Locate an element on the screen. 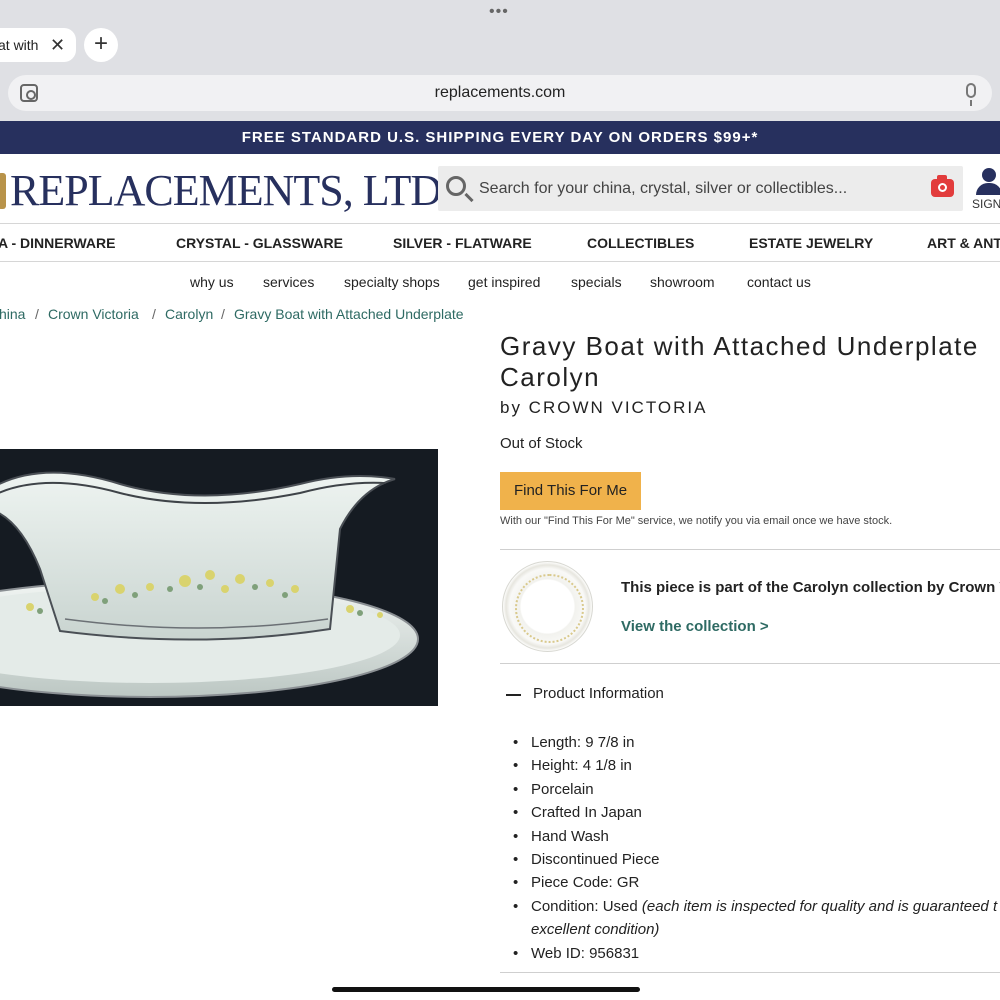 This screenshot has height=1000, width=1000. product-image is located at coordinates (219, 577).